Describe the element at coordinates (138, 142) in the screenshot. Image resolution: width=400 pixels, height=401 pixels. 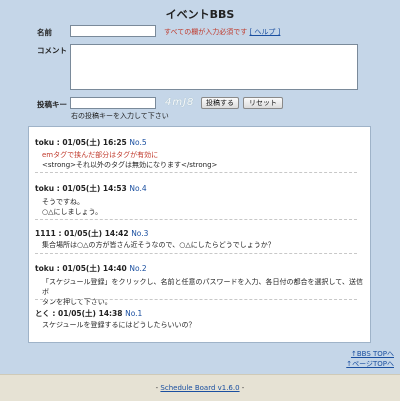
I see `post-number: No.5` at that location.